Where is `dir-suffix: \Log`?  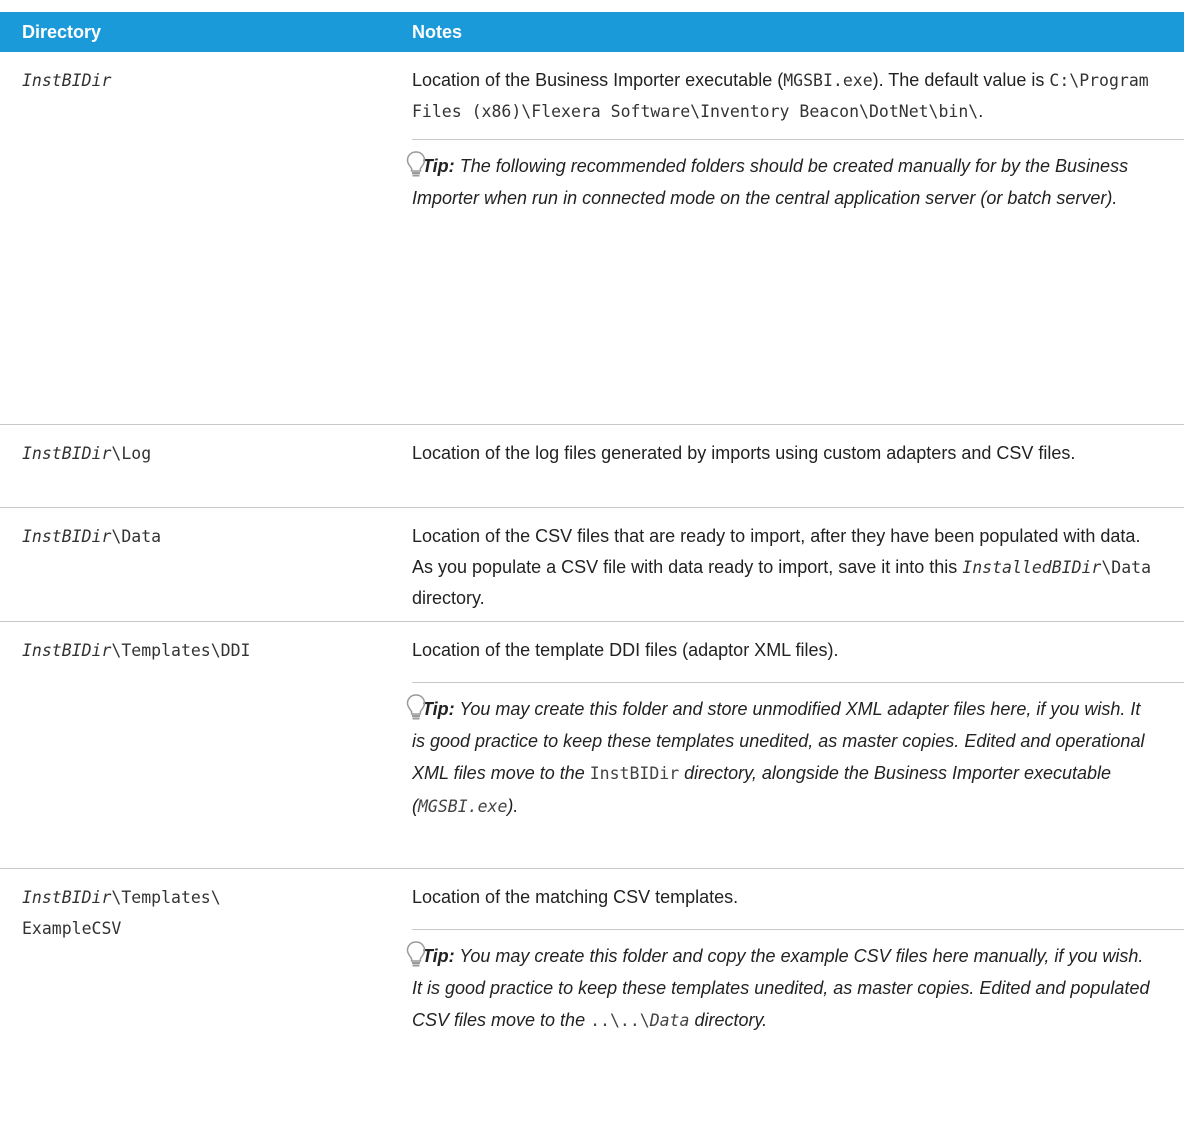 dir-suffix: \Log is located at coordinates (131, 453).